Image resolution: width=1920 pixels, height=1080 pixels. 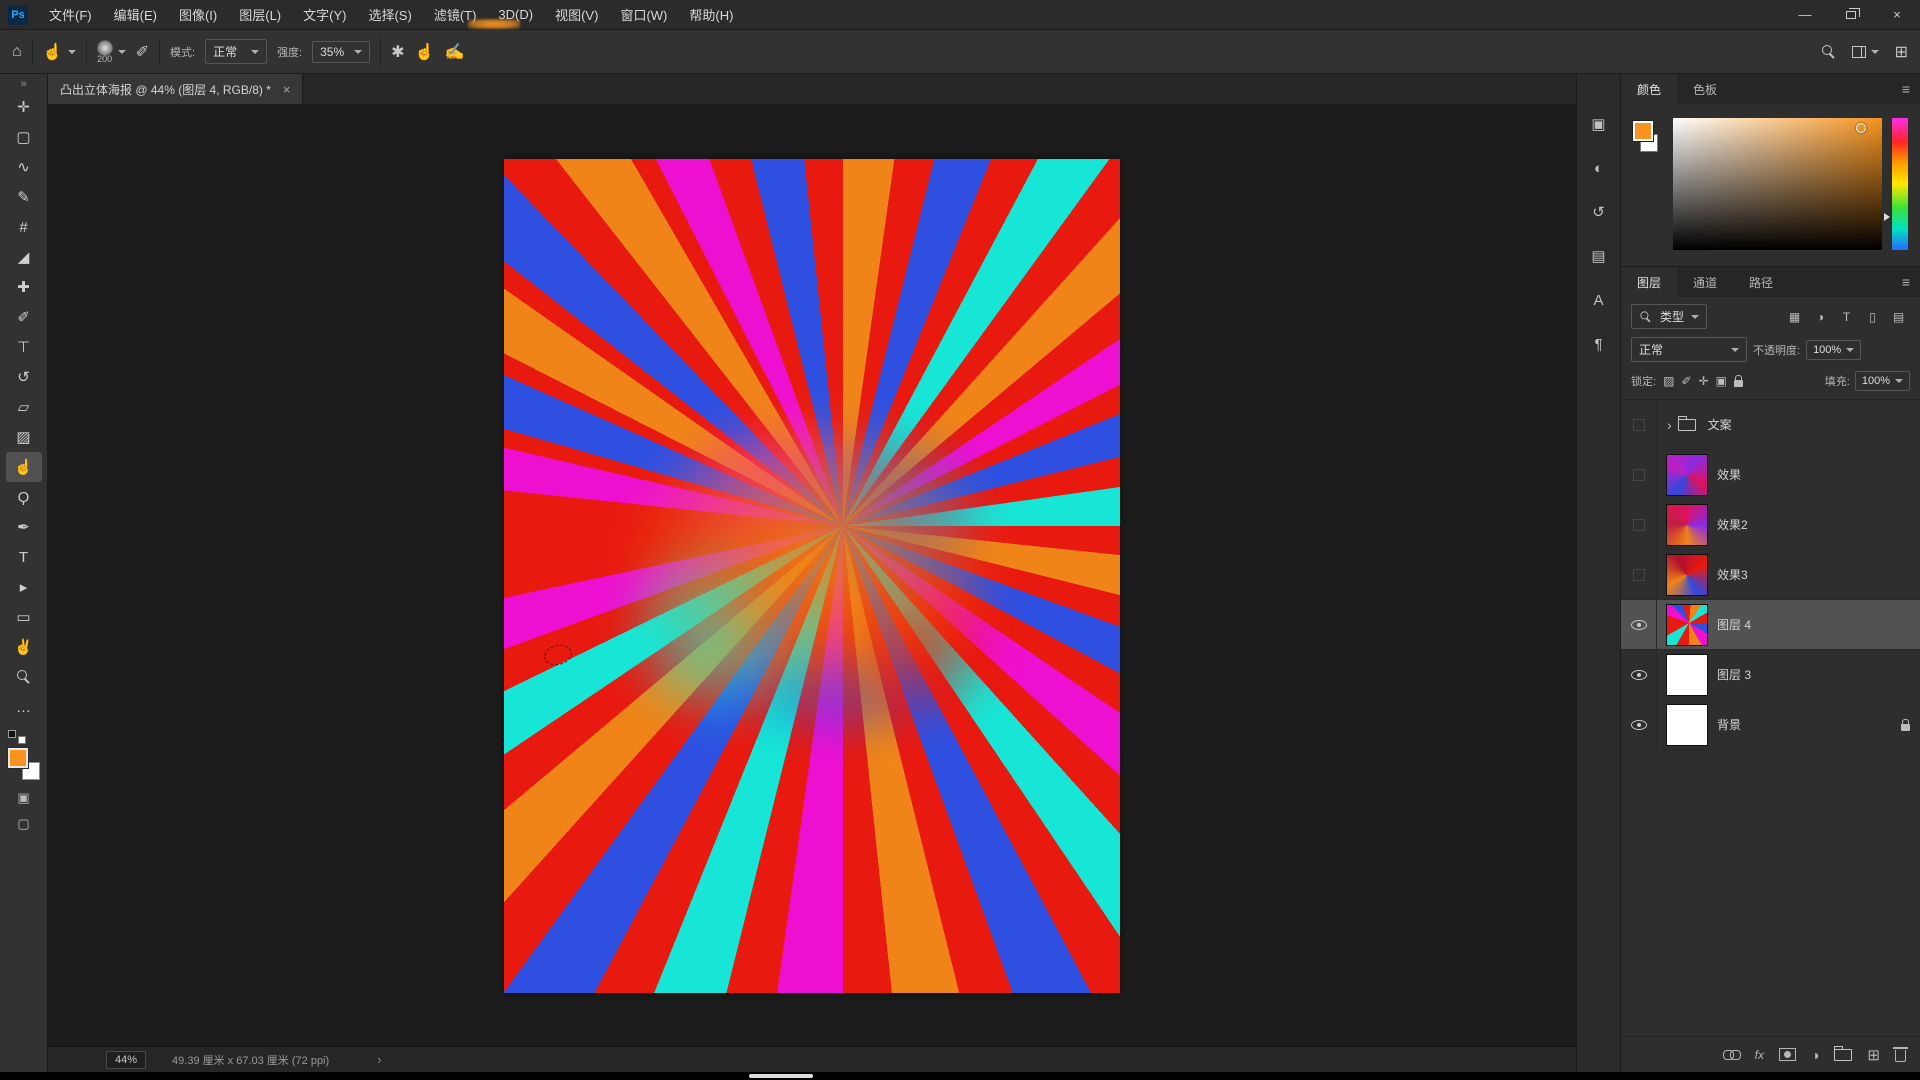 What do you see at coordinates (24, 377) in the screenshot?
I see `history-brush-tool: ↺` at bounding box center [24, 377].